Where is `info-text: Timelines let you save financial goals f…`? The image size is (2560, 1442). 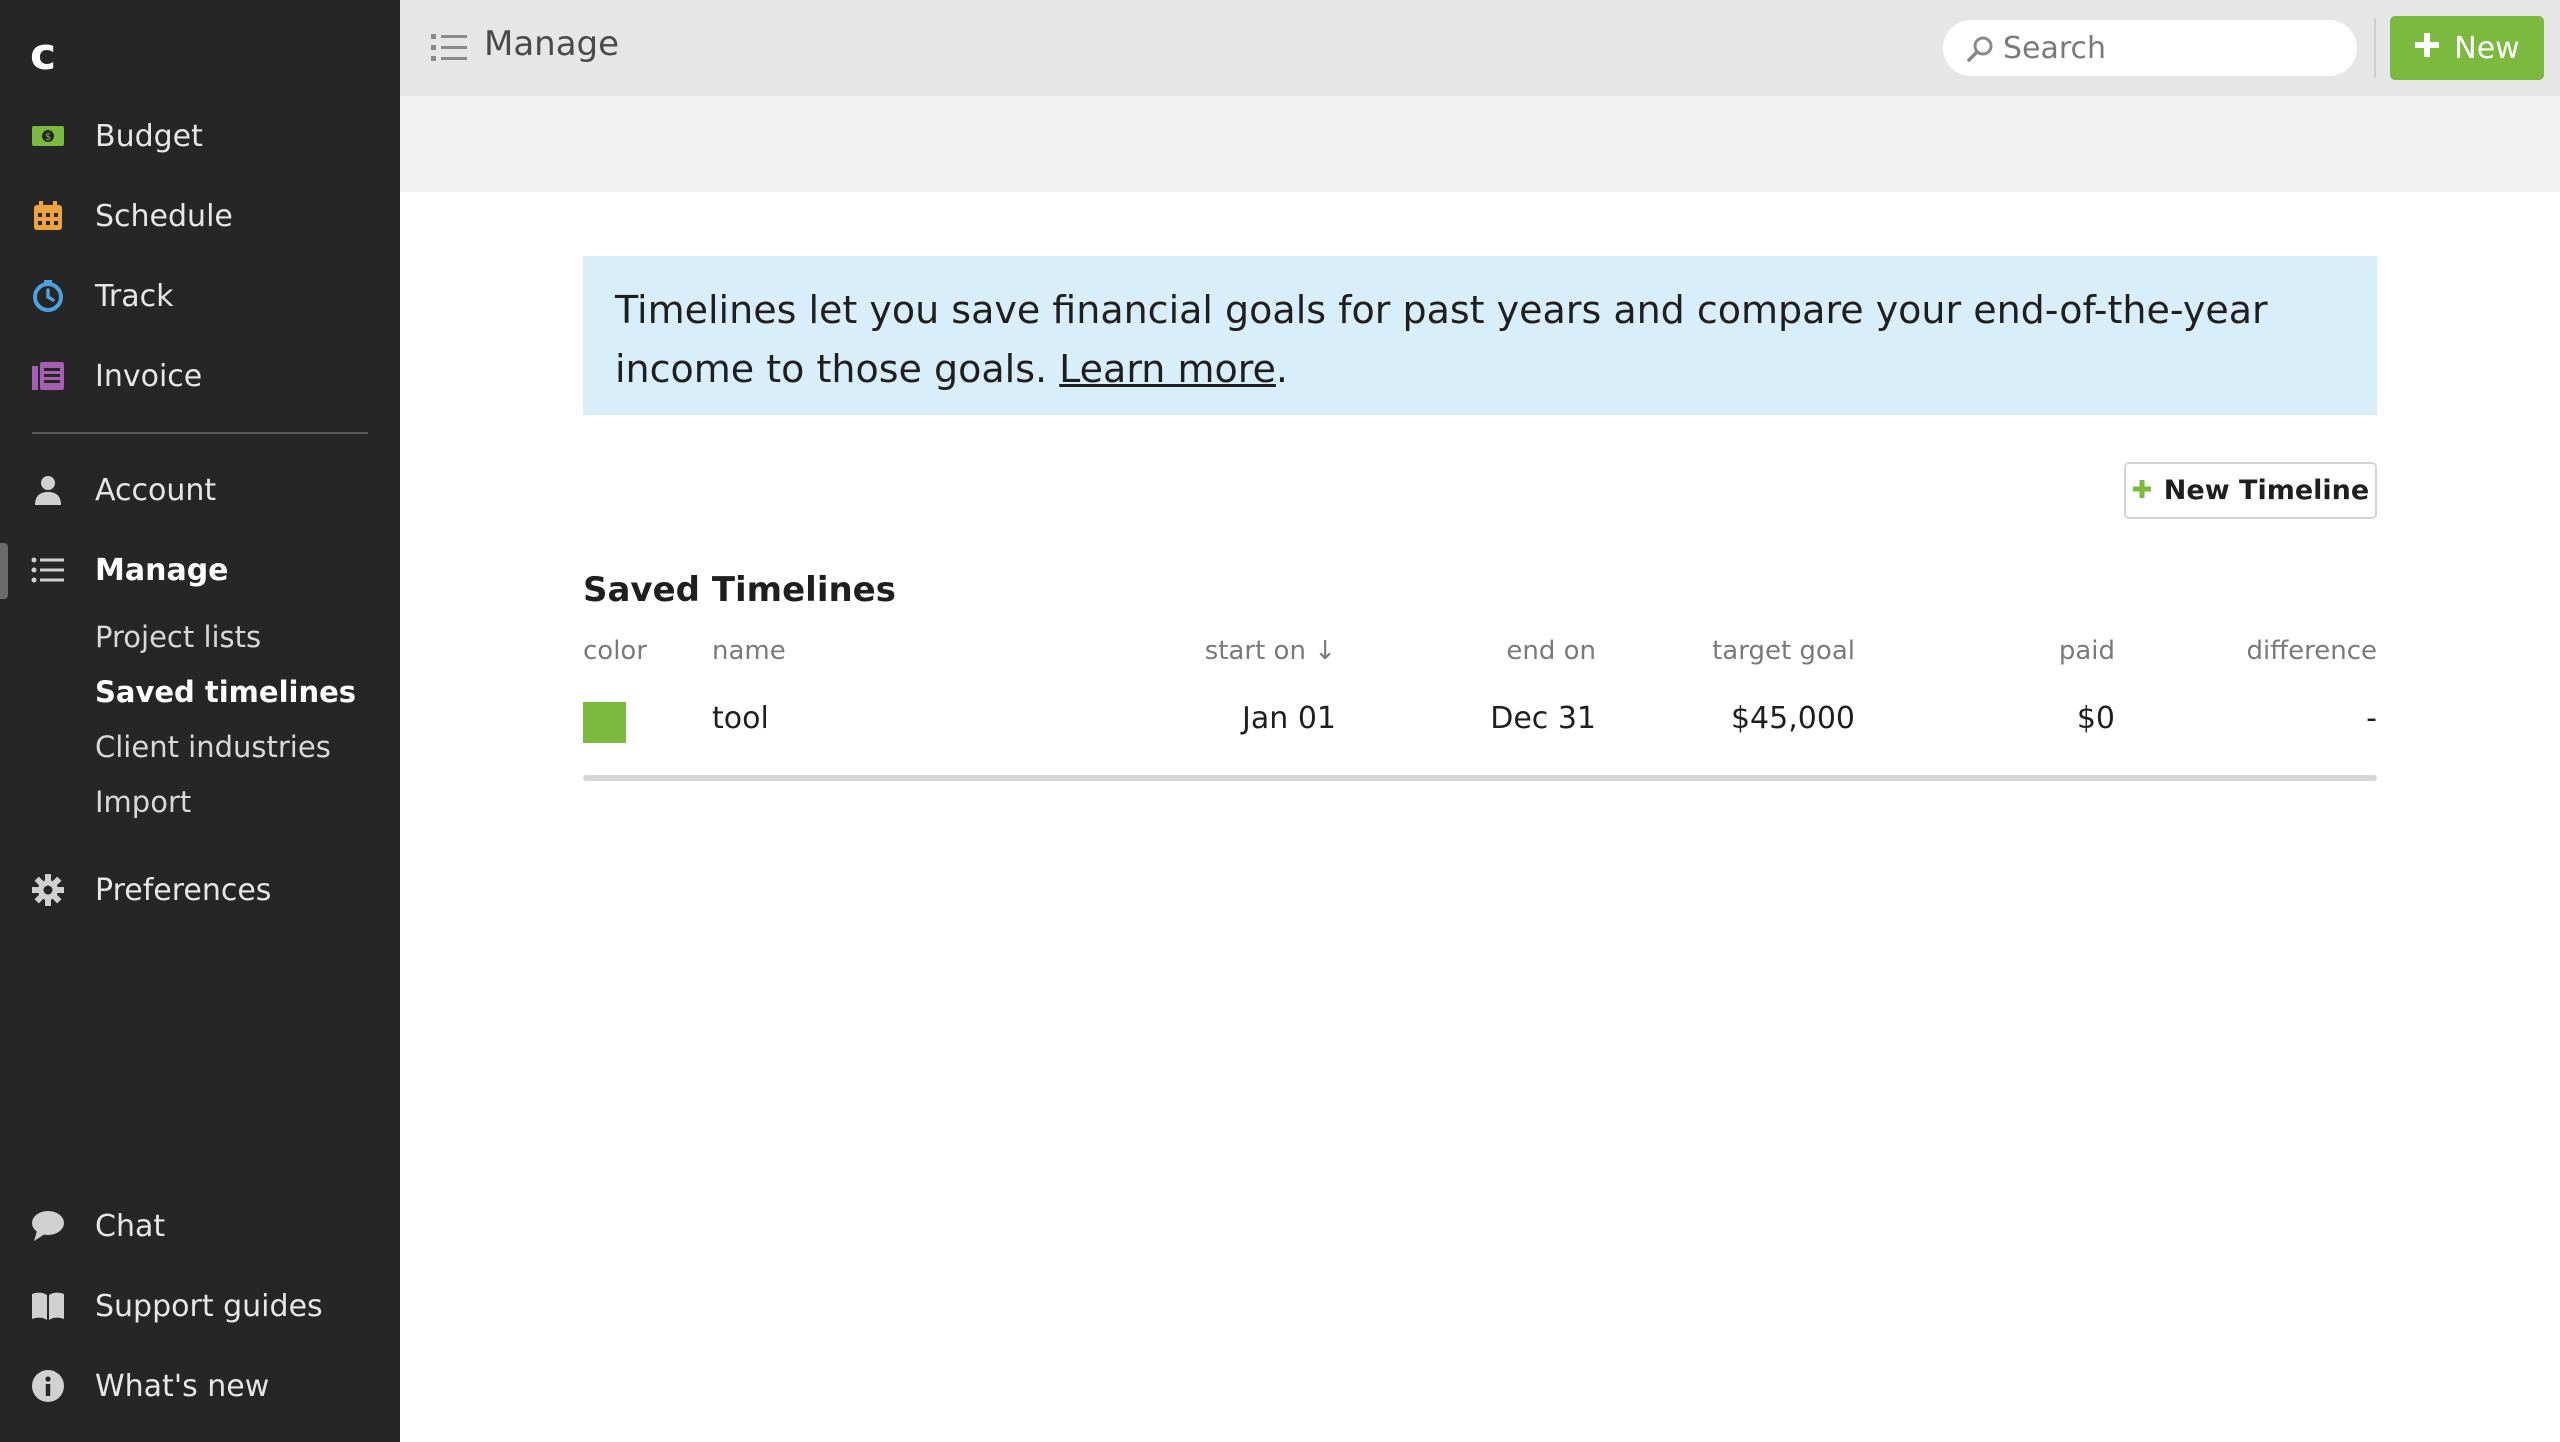 info-text: Timelines let you save financial goals f… is located at coordinates (1441, 339).